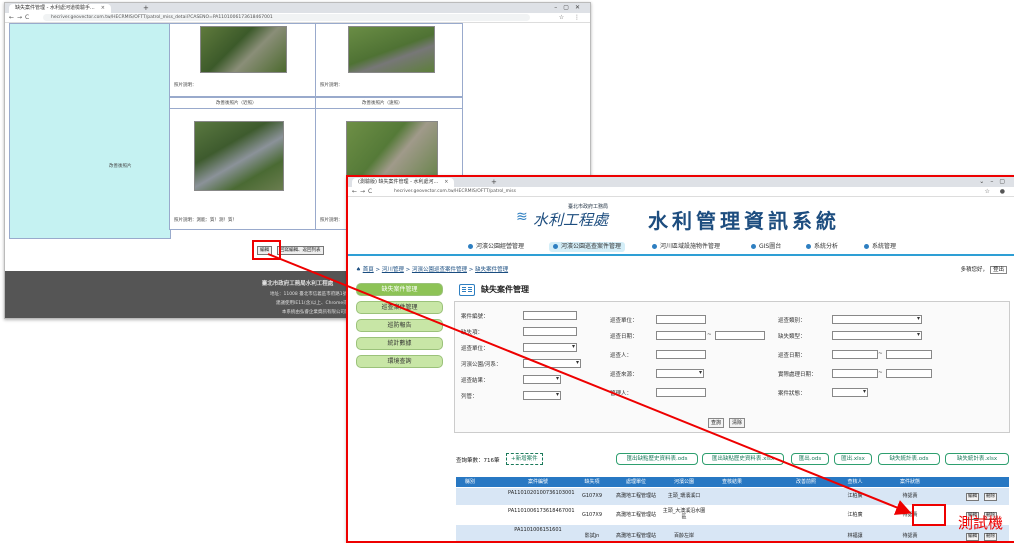 The width and height of the screenshot is (1014, 543). I want to click on new-tab-icon: +, so click(146, 8).